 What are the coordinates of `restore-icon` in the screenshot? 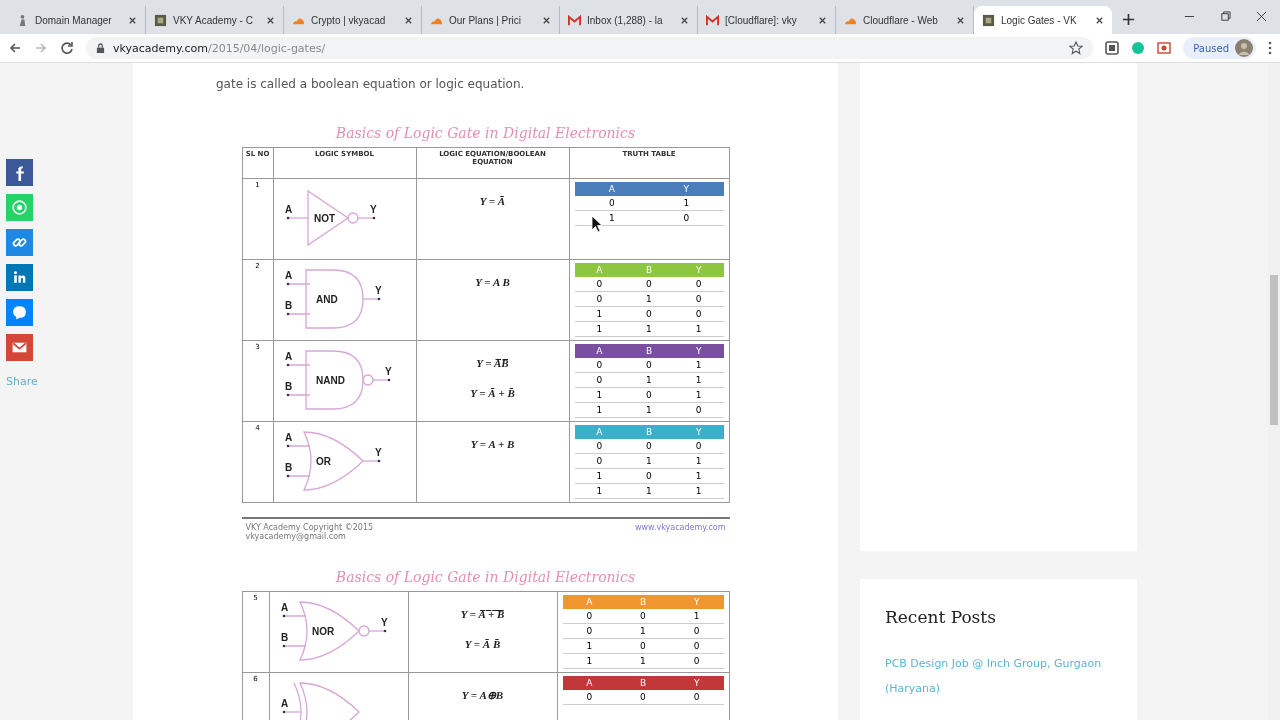 It's located at (1225, 16).